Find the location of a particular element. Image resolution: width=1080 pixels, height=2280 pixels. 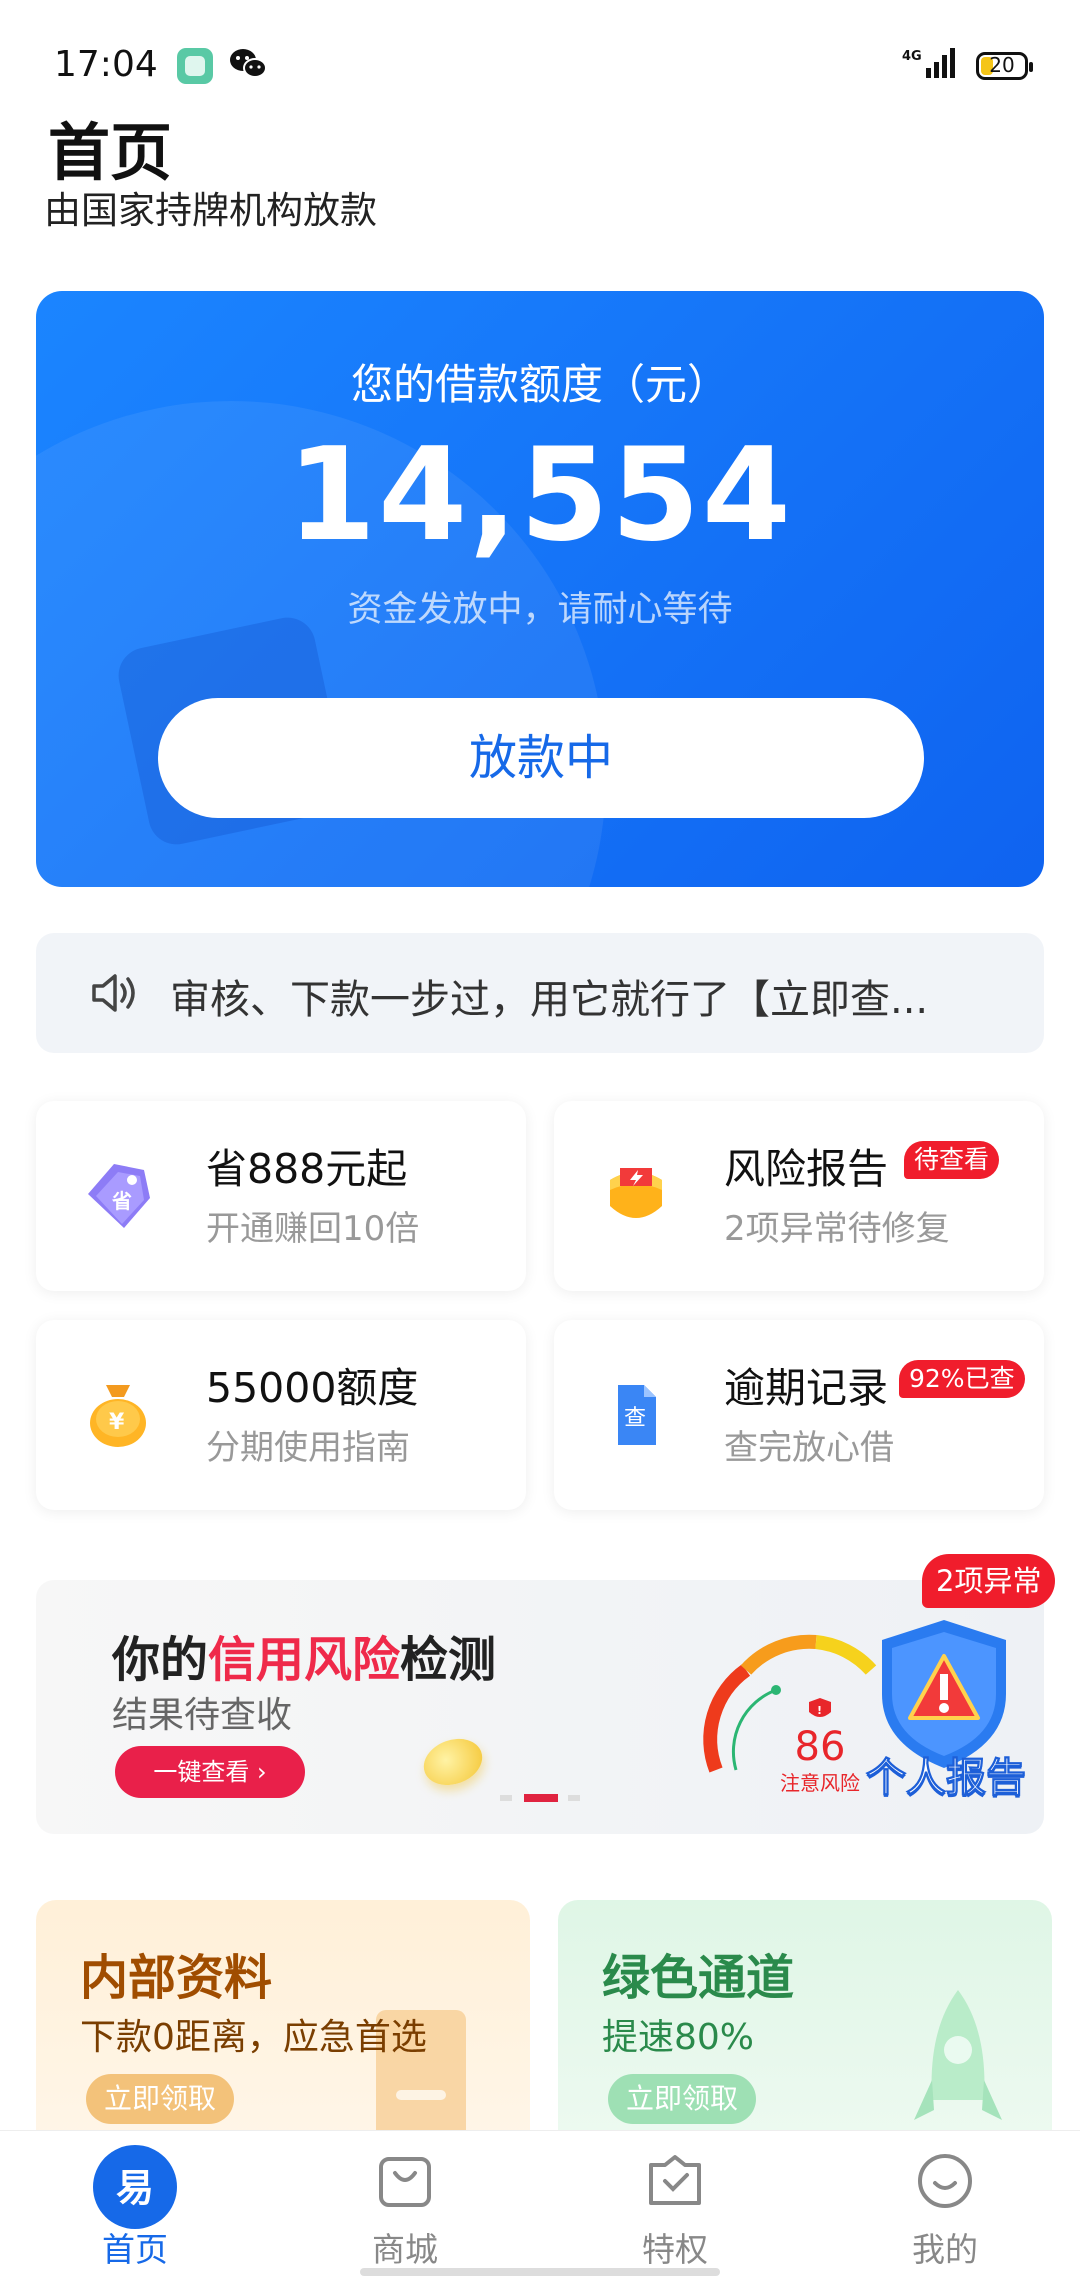

promo-internal-info: 内部资料 下款0距离，应急首选 立即领取 is located at coordinates (283, 2030).